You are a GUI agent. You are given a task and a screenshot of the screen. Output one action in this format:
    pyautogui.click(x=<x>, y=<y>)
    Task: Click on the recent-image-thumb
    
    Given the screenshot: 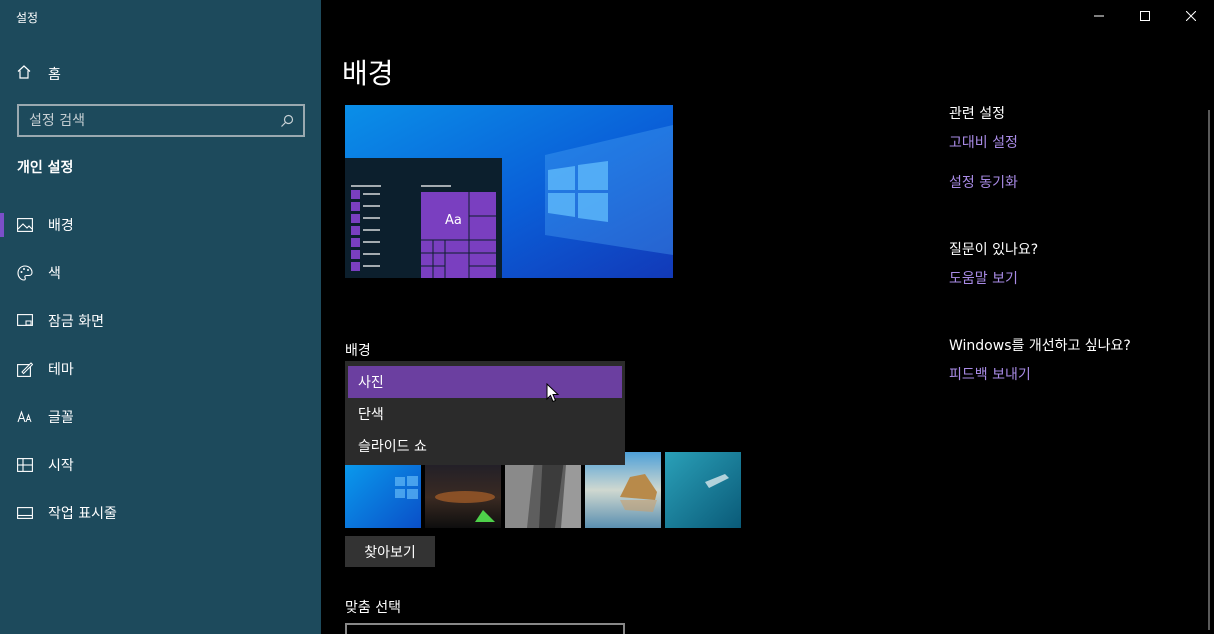 What is the action you would take?
    pyautogui.click(x=703, y=490)
    